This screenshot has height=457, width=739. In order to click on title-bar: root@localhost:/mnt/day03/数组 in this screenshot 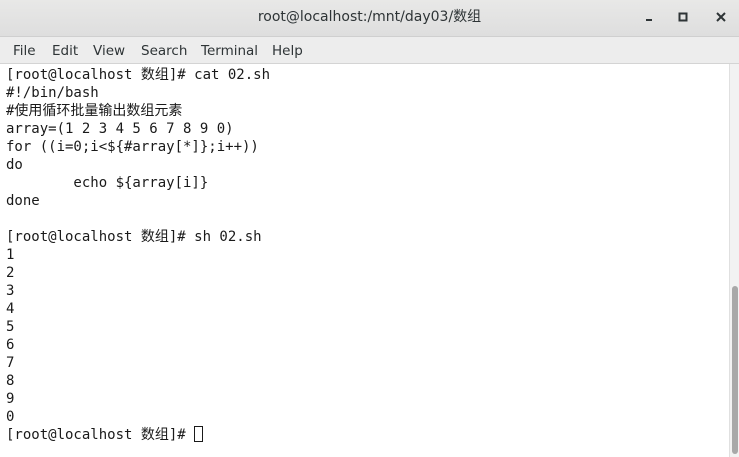, I will do `click(369, 18)`.